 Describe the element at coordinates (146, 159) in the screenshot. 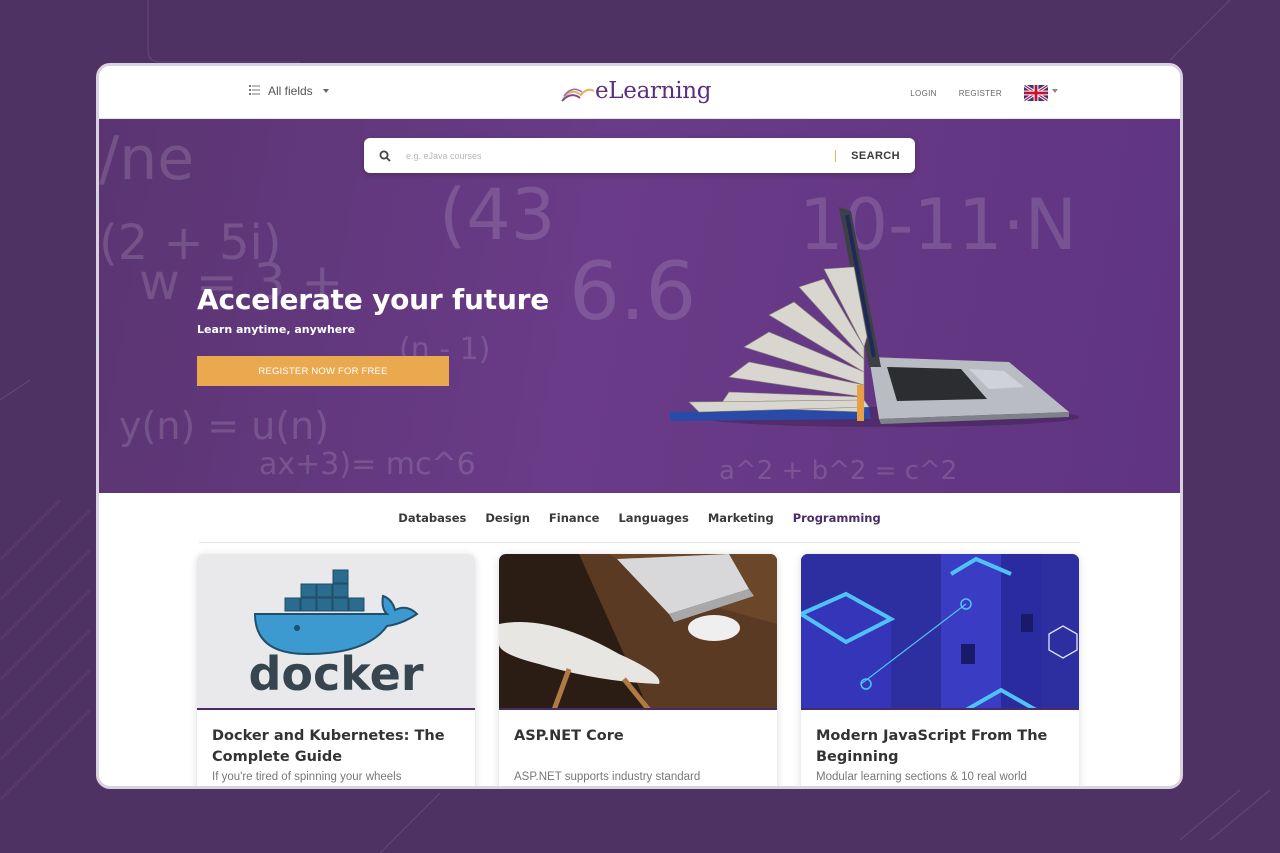

I see `svg-text: /ne` at that location.